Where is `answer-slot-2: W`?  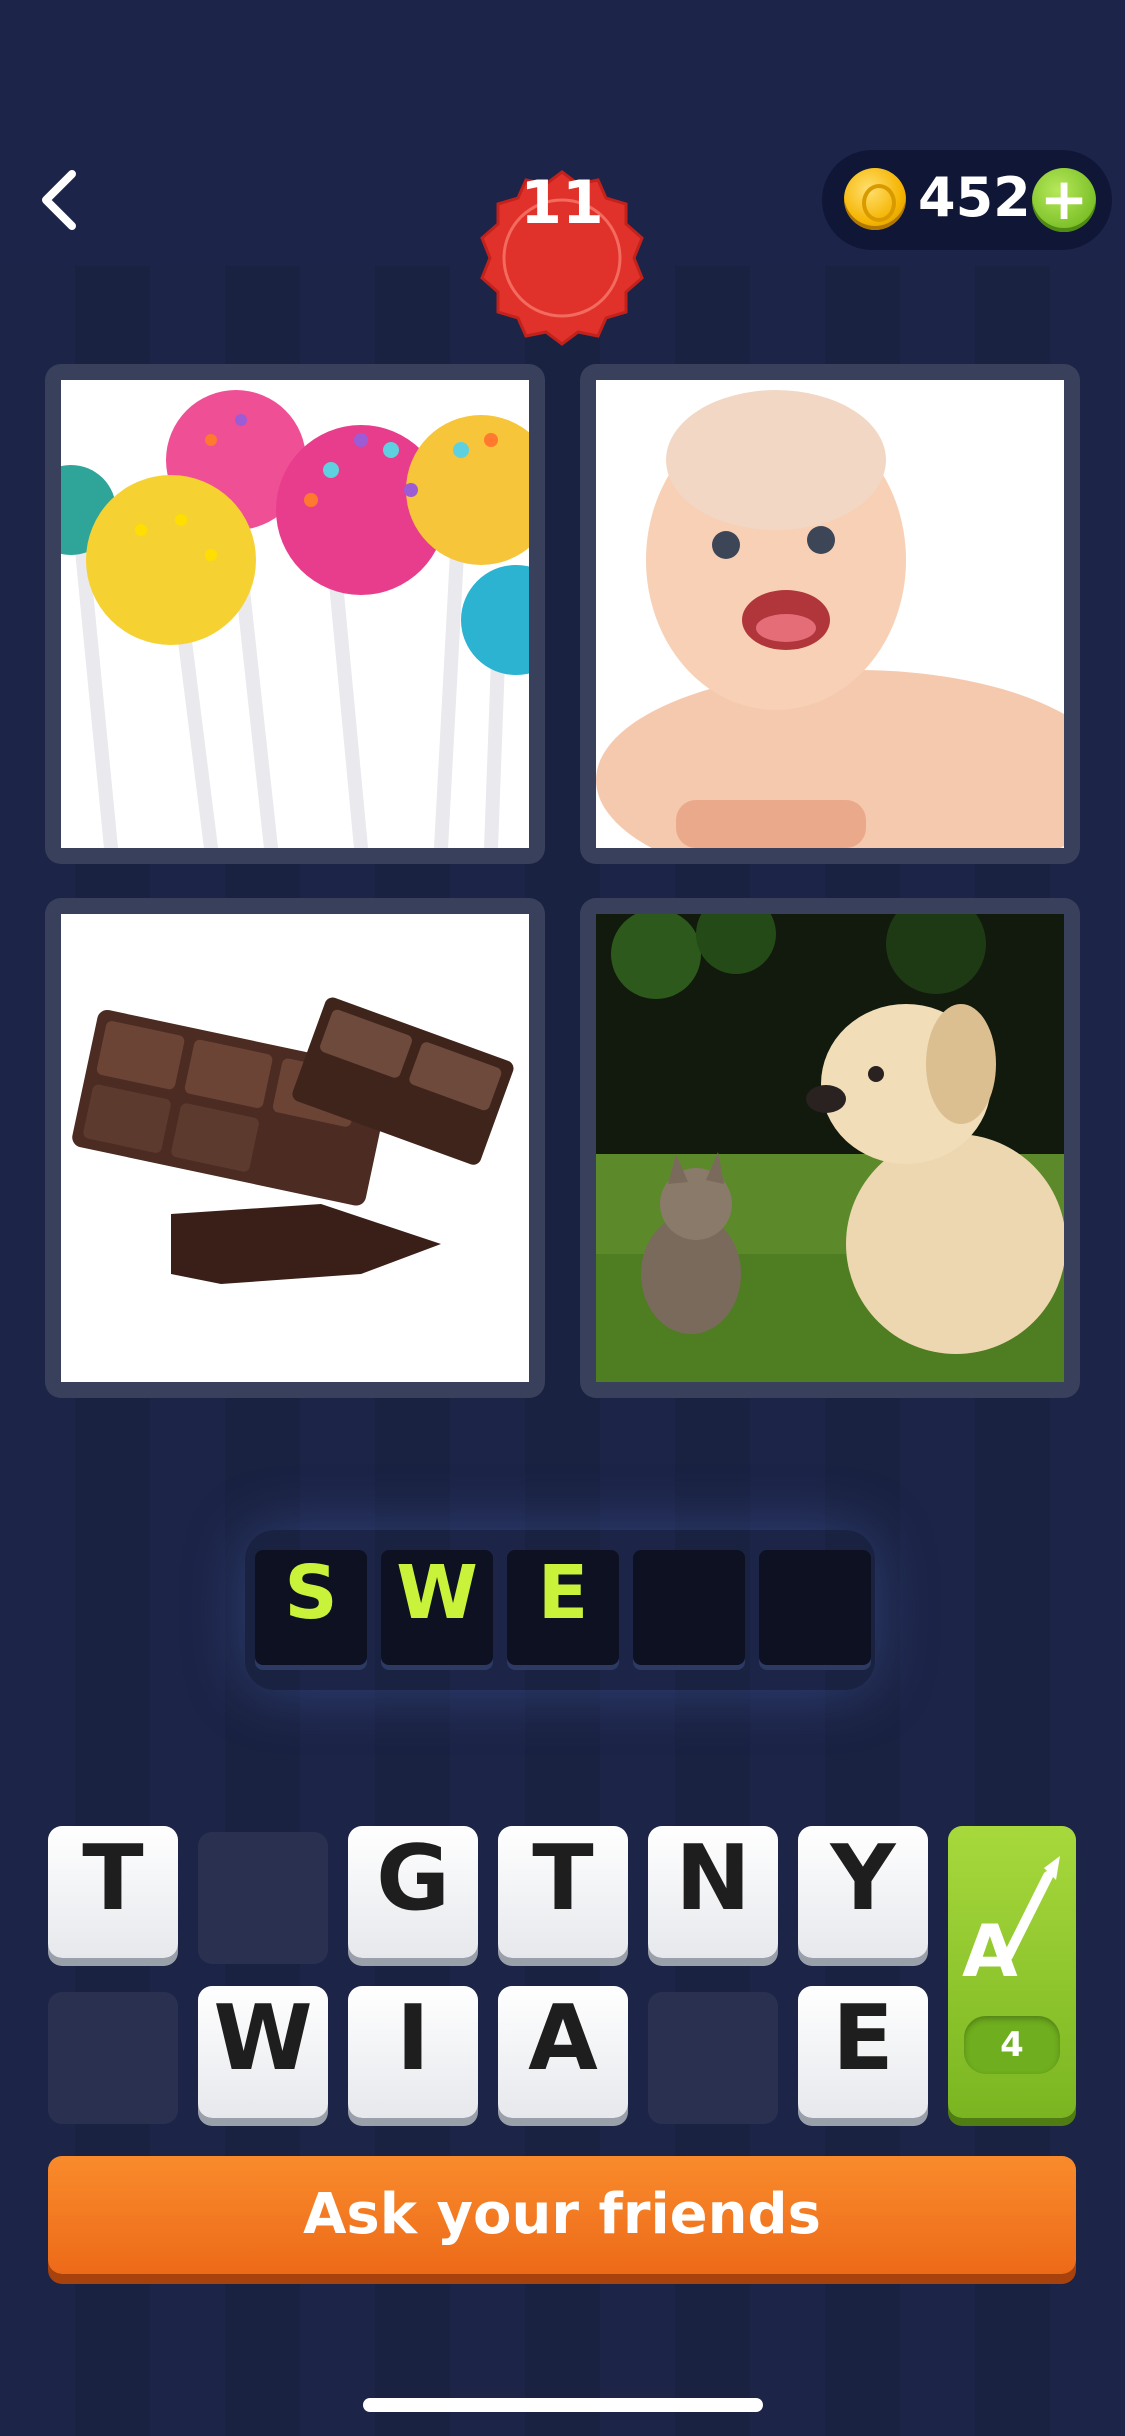 answer-slot-2: W is located at coordinates (437, 1607).